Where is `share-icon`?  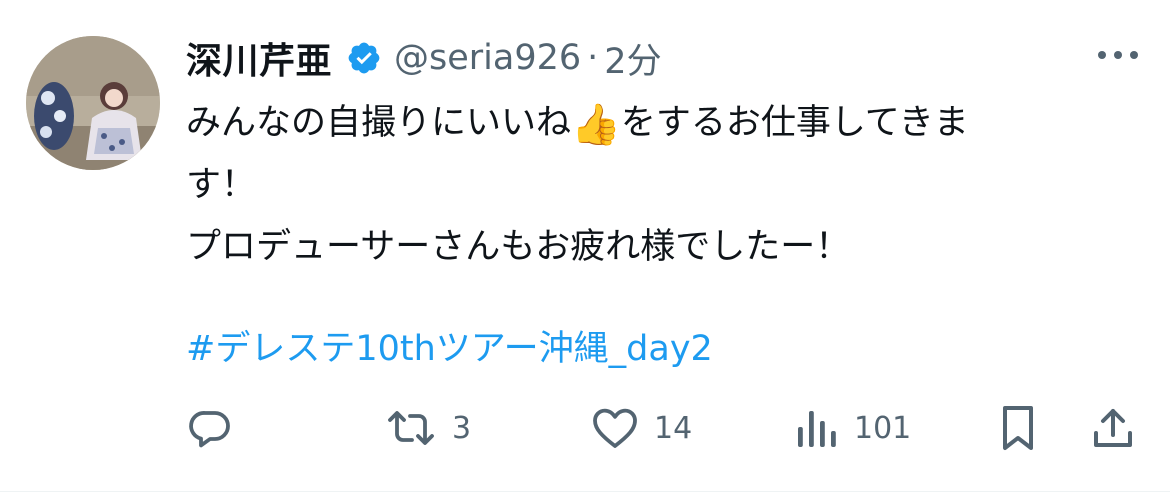
share-icon is located at coordinates (1113, 428).